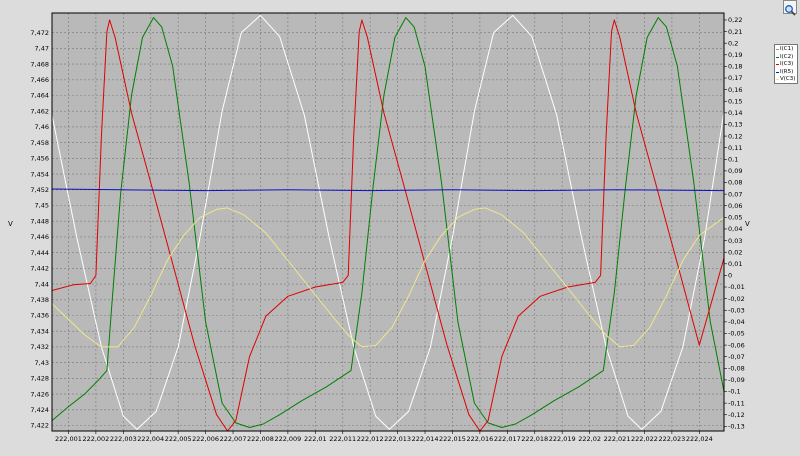 Image resolution: width=800 pixels, height=456 pixels. What do you see at coordinates (39, 253) in the screenshot?
I see `left-tick-label: 7,444` at bounding box center [39, 253].